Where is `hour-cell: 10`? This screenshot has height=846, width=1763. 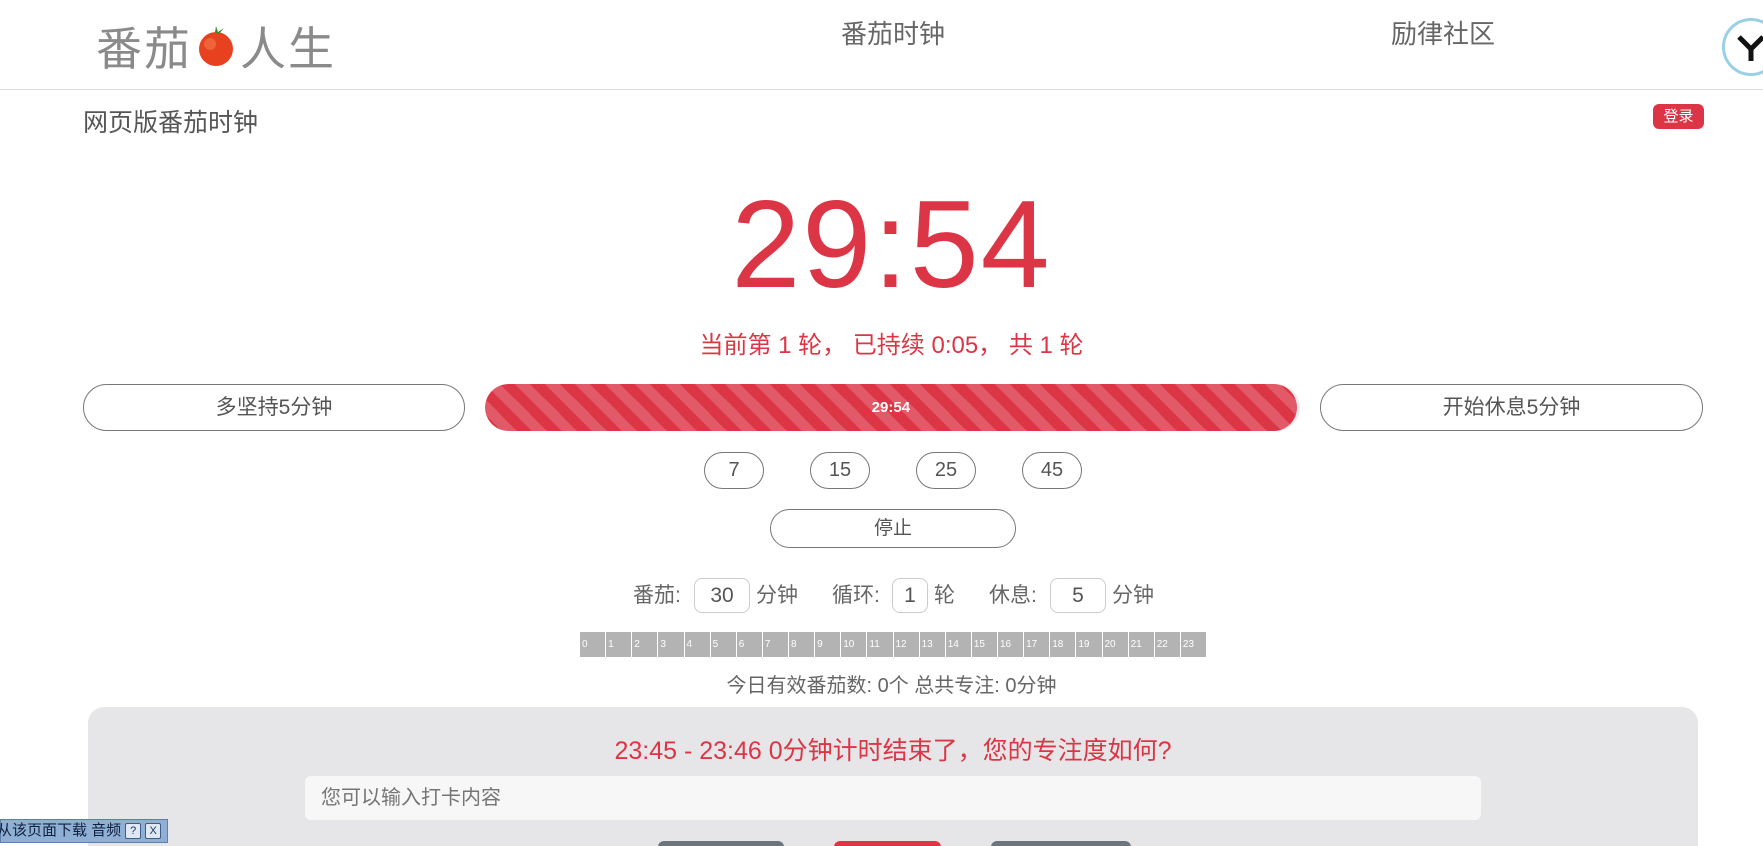 hour-cell: 10 is located at coordinates (853, 644).